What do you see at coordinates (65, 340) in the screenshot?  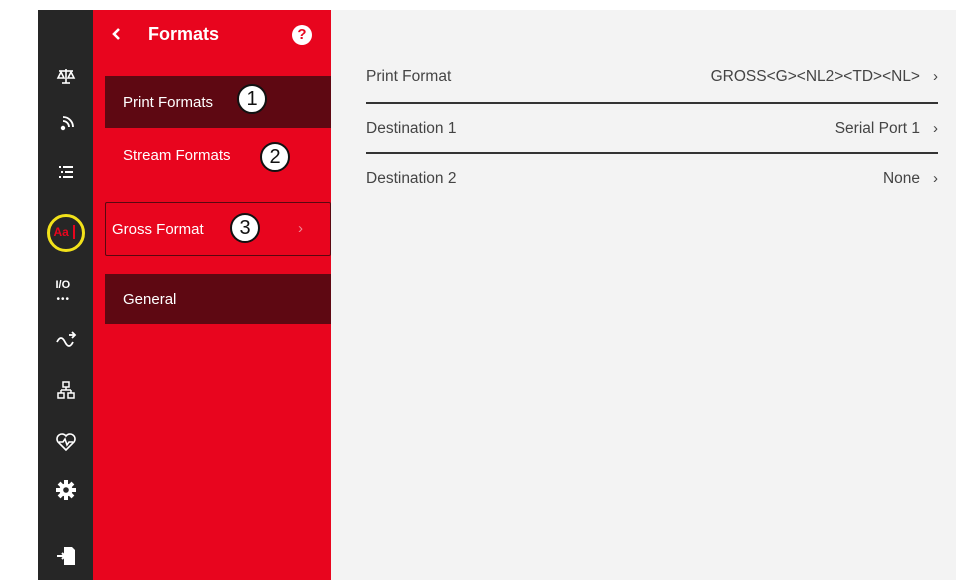 I see `signal-icon` at bounding box center [65, 340].